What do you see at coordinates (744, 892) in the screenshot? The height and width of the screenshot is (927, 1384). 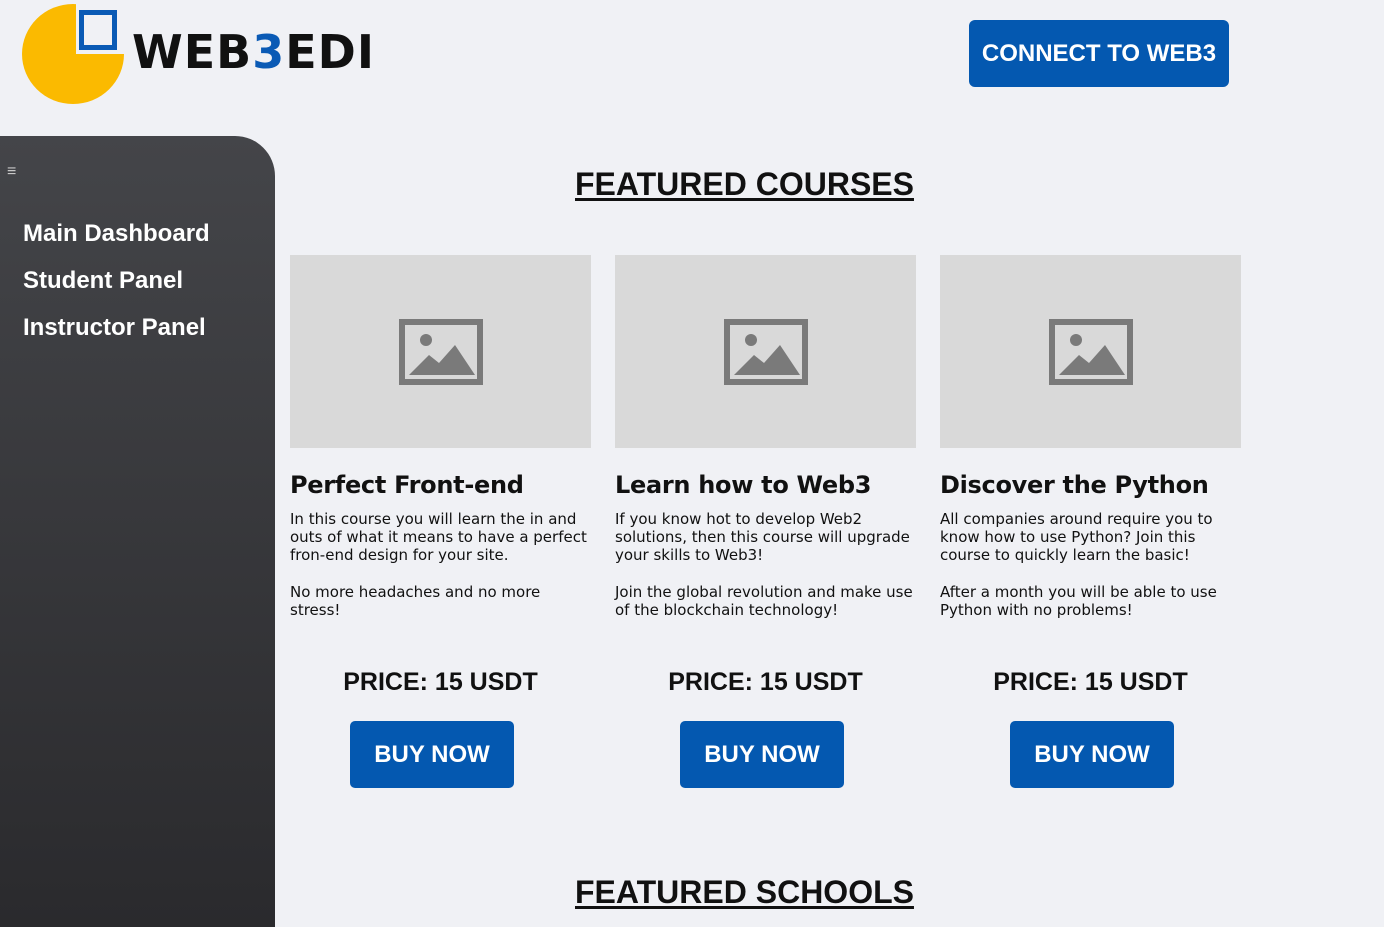 I see `featured-schools-heading: FEATURED SCHOOLS` at bounding box center [744, 892].